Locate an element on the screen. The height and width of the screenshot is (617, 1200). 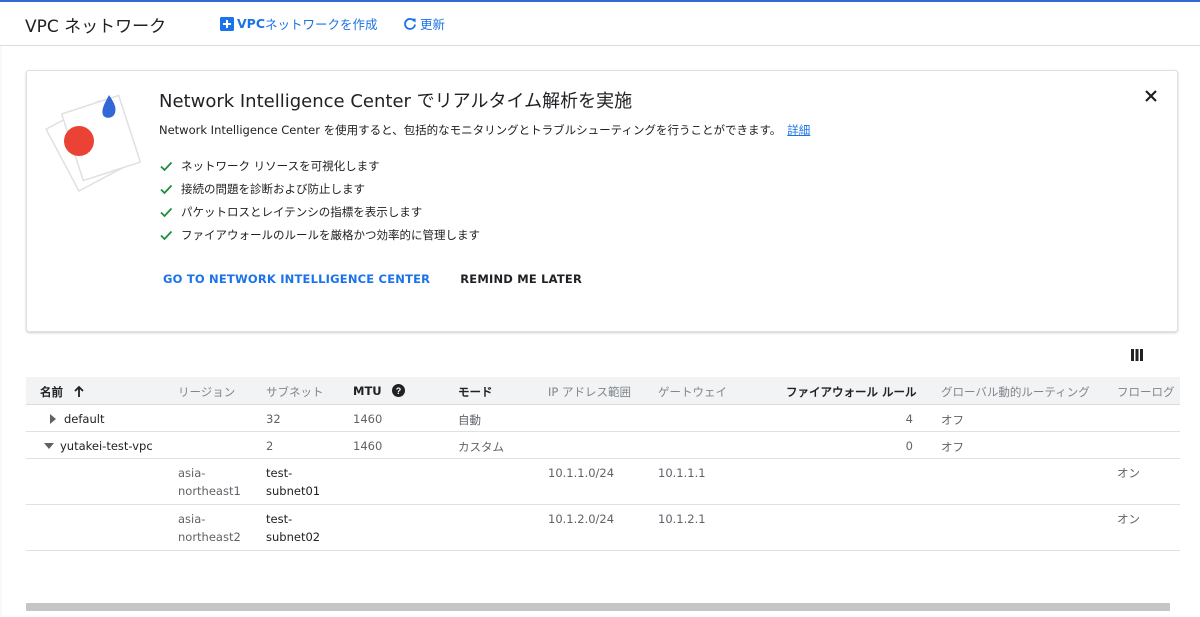
column-header-firewall-rules: ファイアウォール ルール is located at coordinates (851, 392).